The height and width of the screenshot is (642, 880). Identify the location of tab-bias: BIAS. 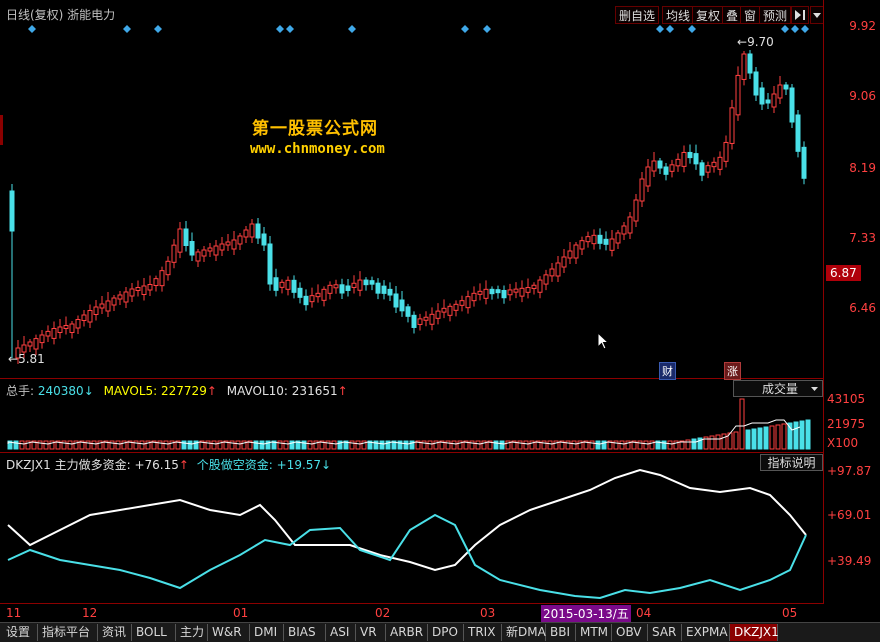
(305, 632).